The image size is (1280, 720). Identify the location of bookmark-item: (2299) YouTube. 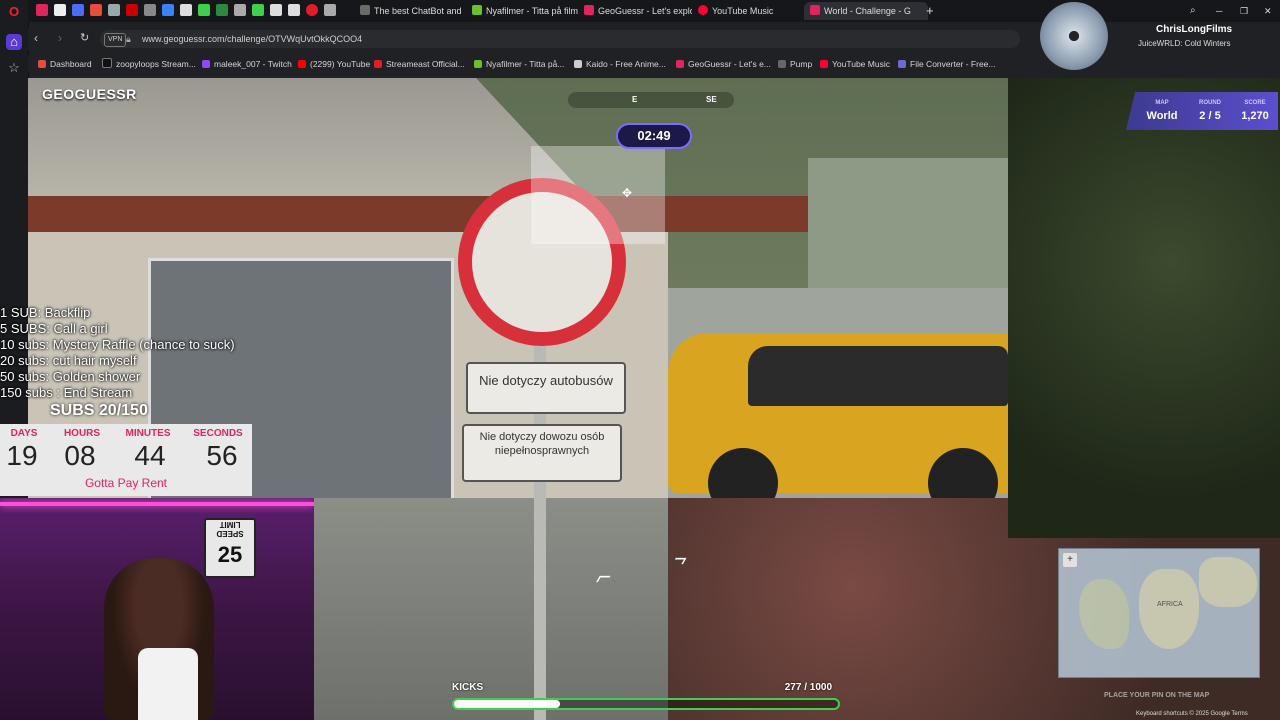
(334, 64).